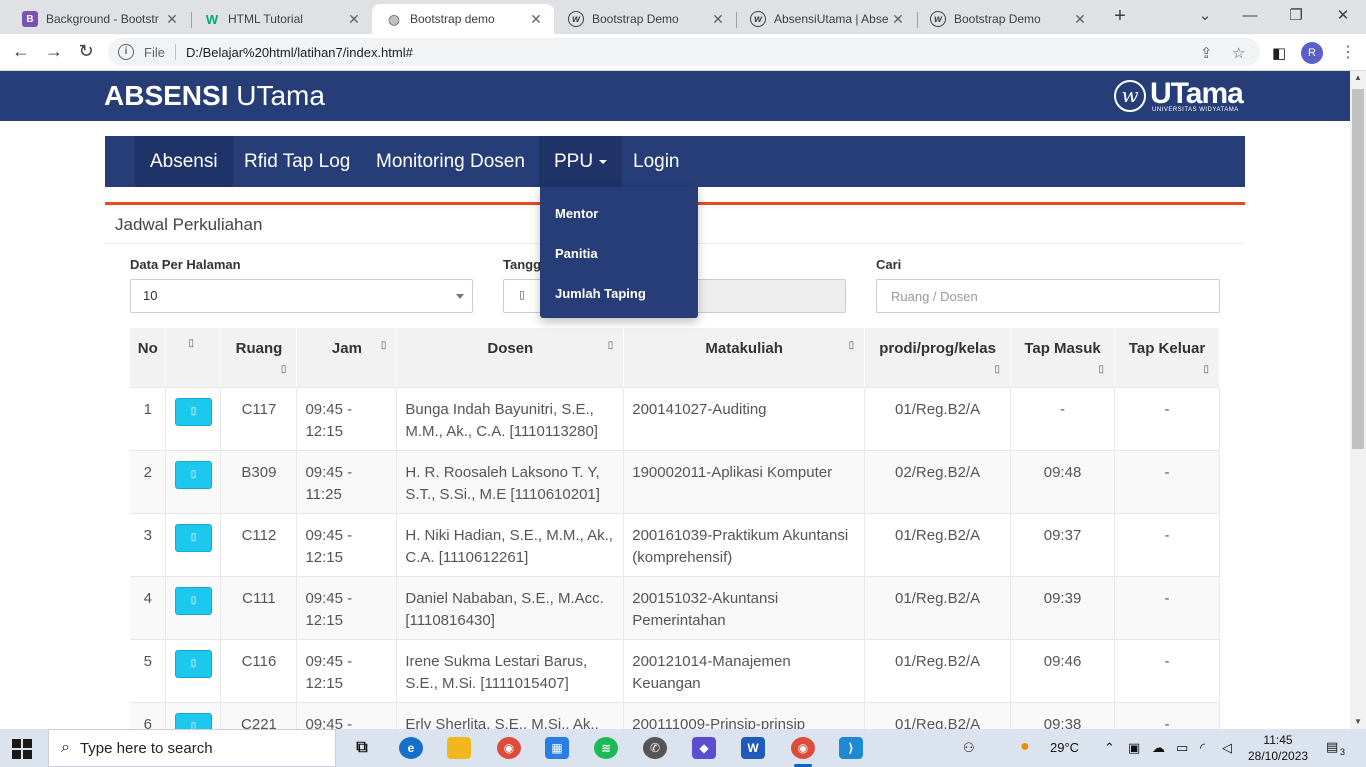 The image size is (1366, 767). Describe the element at coordinates (1358, 78) in the screenshot. I see `scroll-up-arrow-icon: ▲` at that location.